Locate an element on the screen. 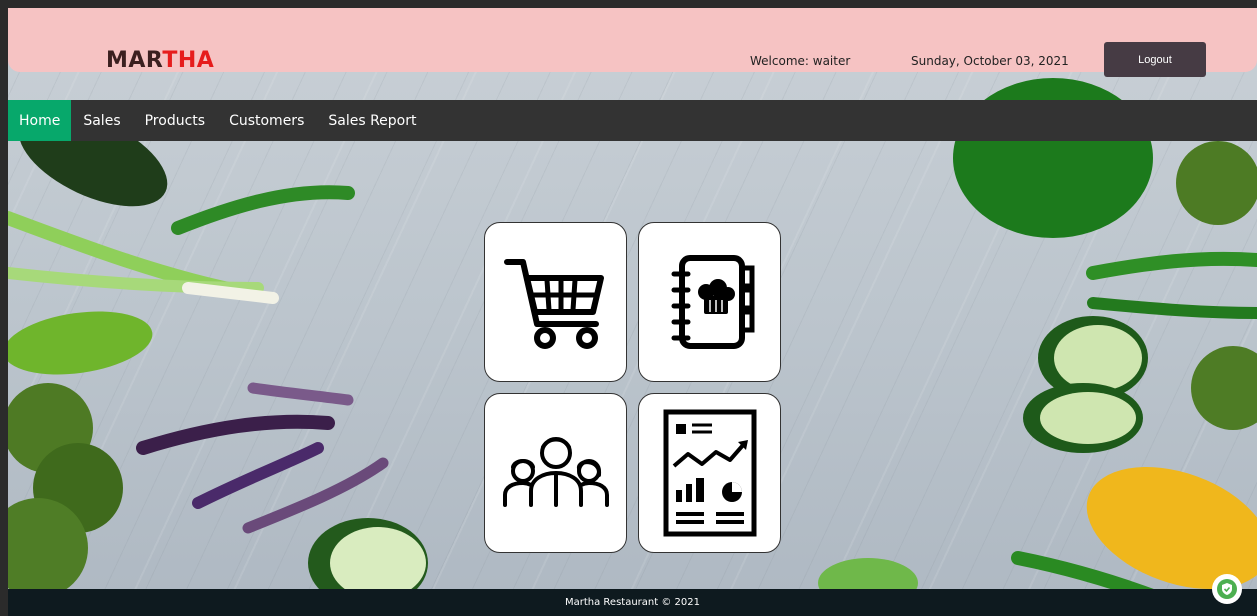 This screenshot has height=616, width=1257. logo-part-1: MAR is located at coordinates (134, 60).